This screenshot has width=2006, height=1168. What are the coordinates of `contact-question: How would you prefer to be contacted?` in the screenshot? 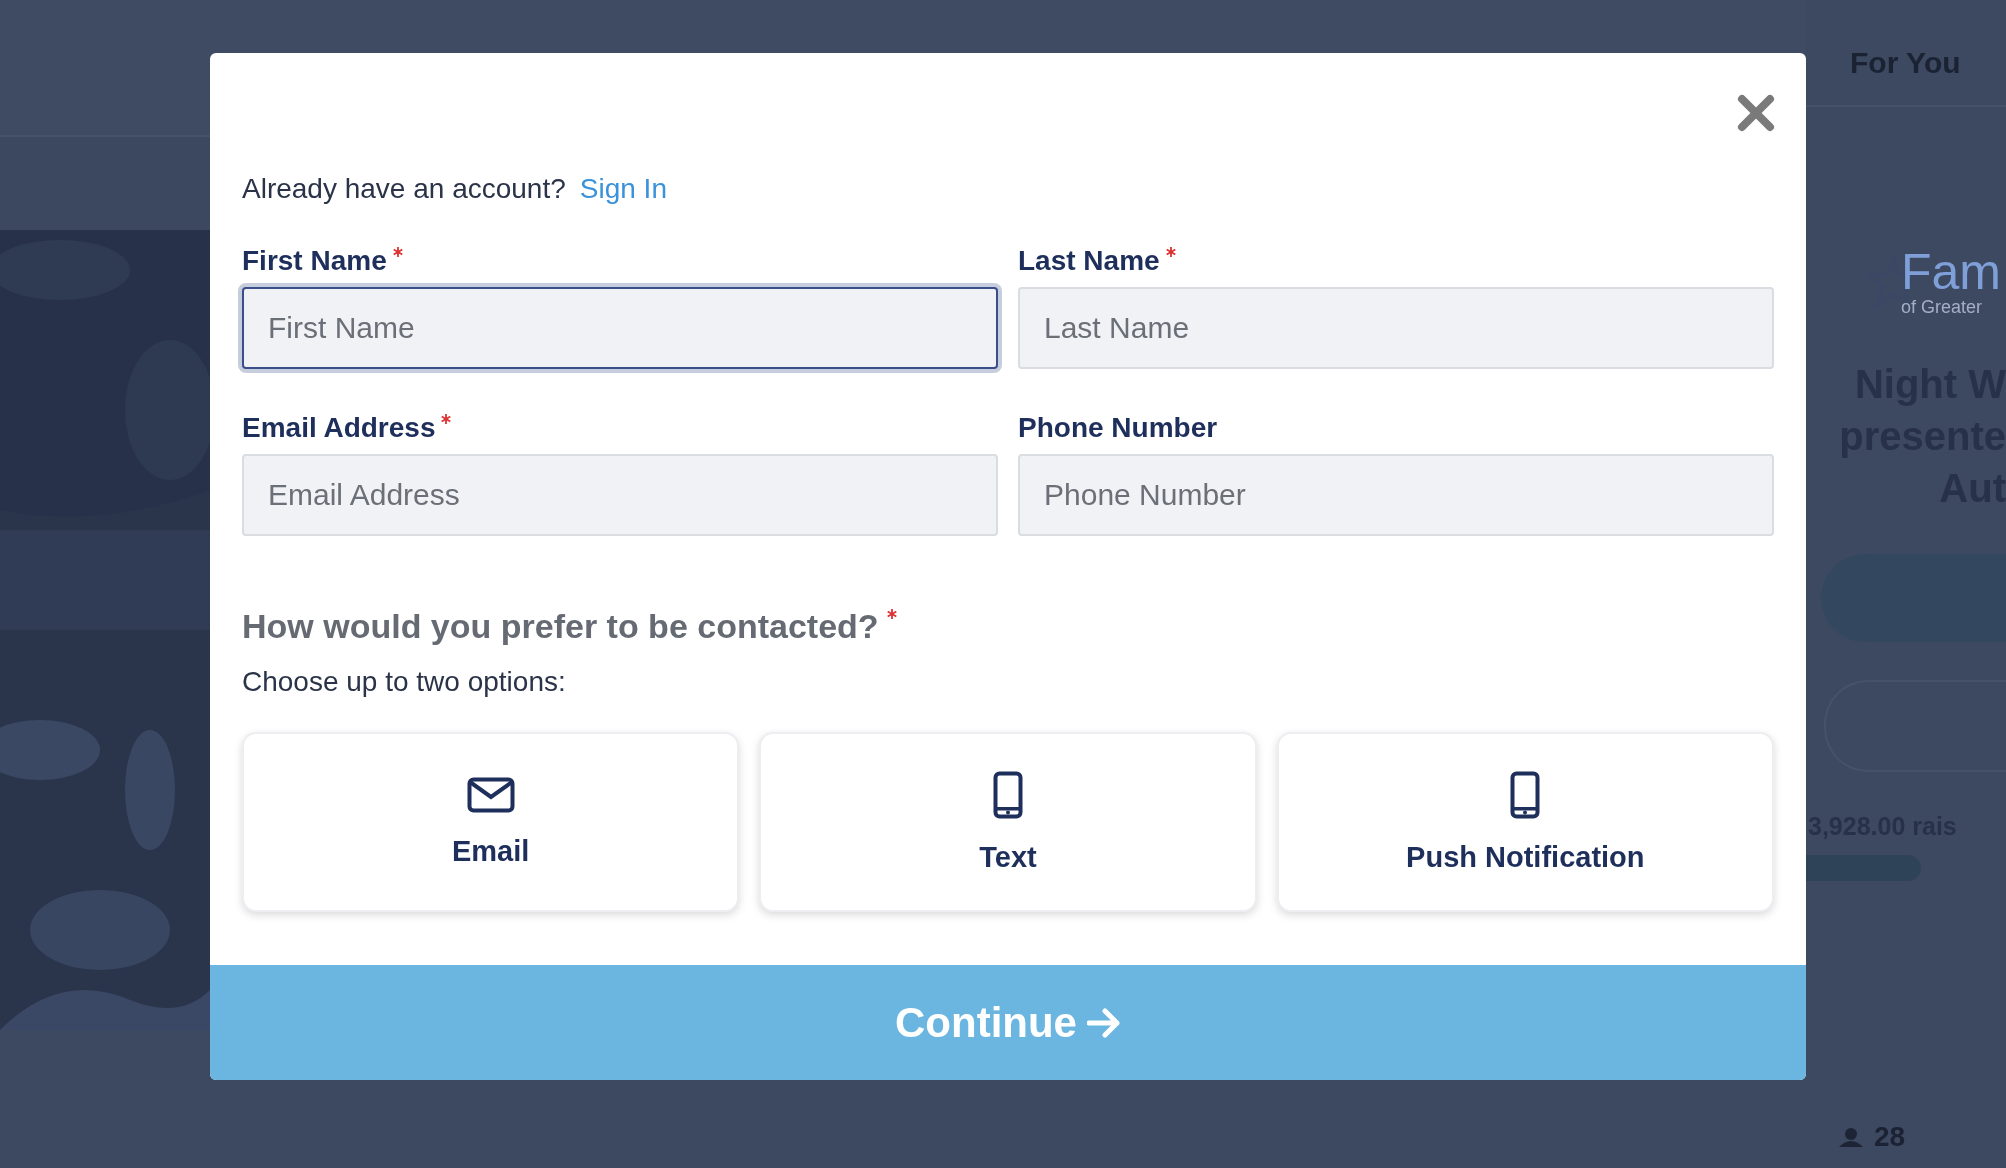 It's located at (560, 626).